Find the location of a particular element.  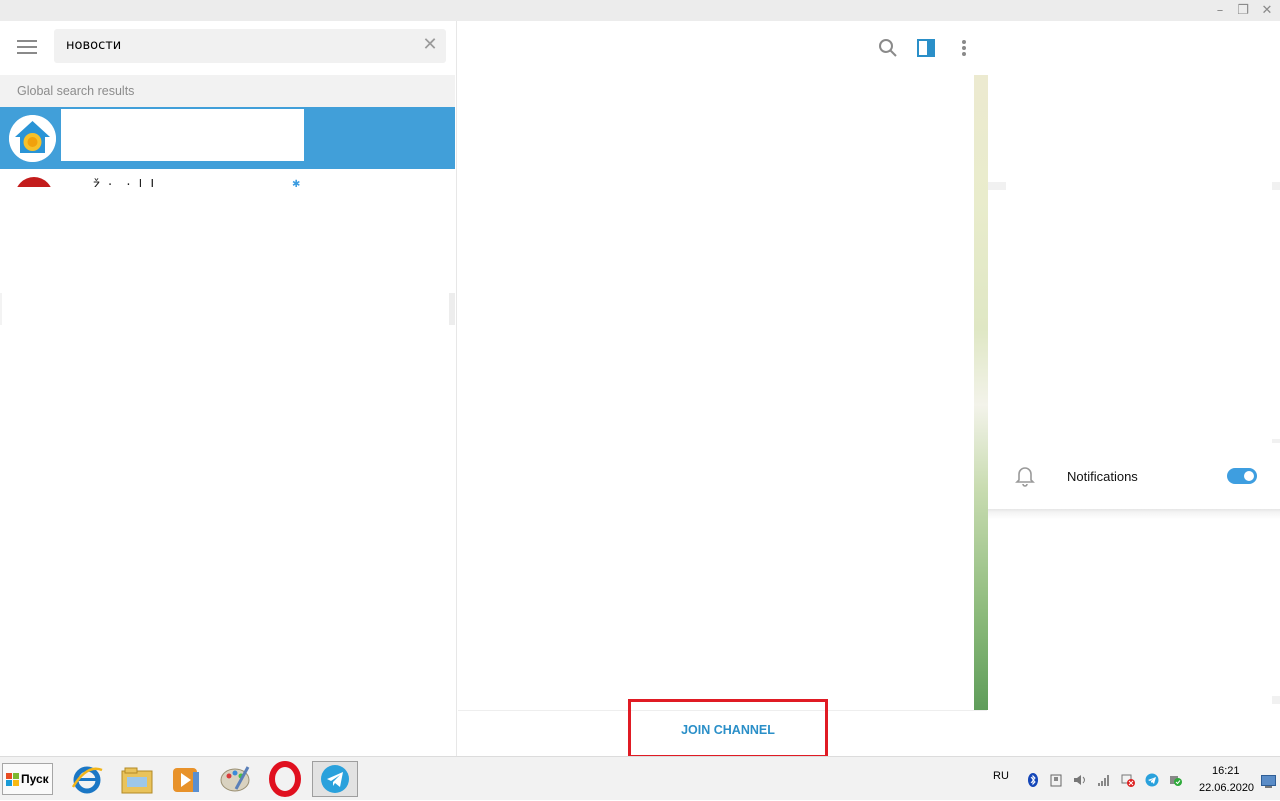

device-icon is located at coordinates (1056, 779).